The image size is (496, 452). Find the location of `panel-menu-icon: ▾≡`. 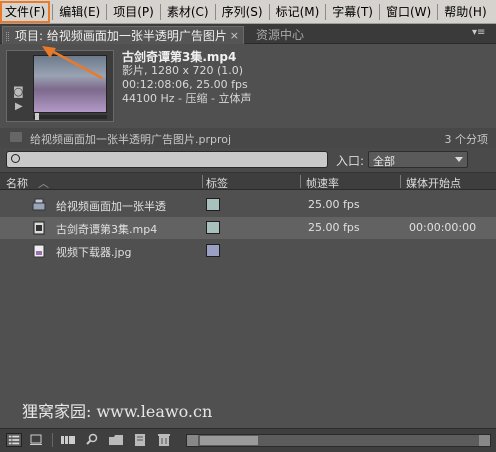

panel-menu-icon: ▾≡ is located at coordinates (480, 33).